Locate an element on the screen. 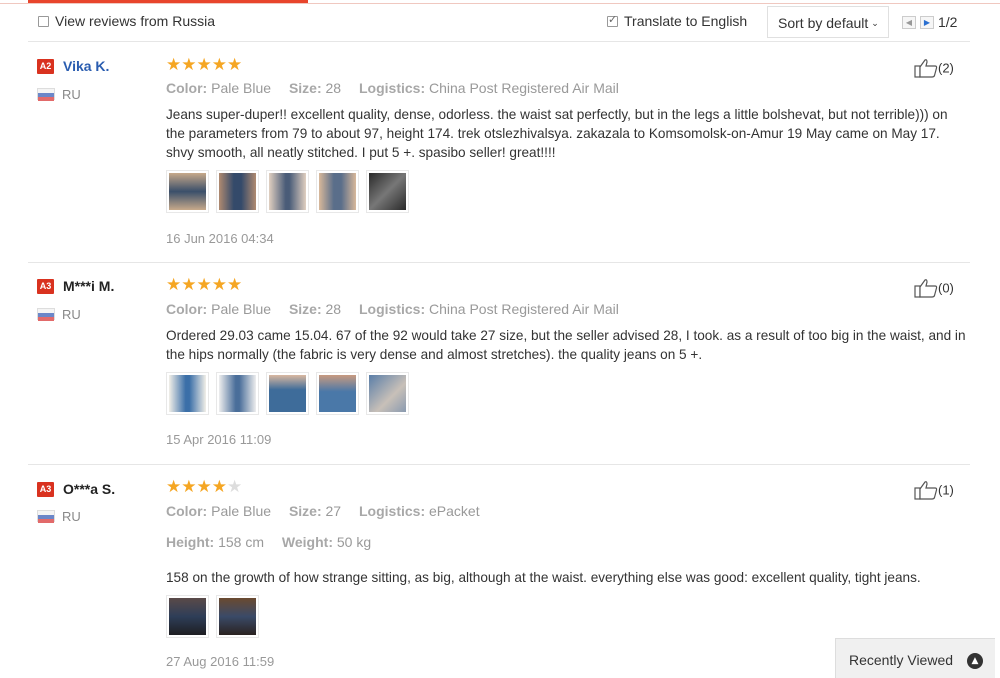 The image size is (1000, 678). sort-dropdown: Sort by default ⌄ is located at coordinates (828, 22).